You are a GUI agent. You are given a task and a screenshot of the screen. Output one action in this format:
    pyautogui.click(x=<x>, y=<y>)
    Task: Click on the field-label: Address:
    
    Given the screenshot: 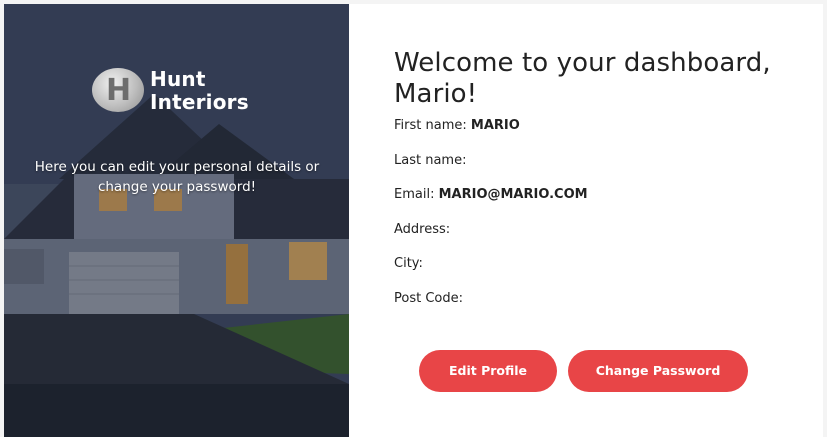 What is the action you would take?
    pyautogui.click(x=422, y=229)
    